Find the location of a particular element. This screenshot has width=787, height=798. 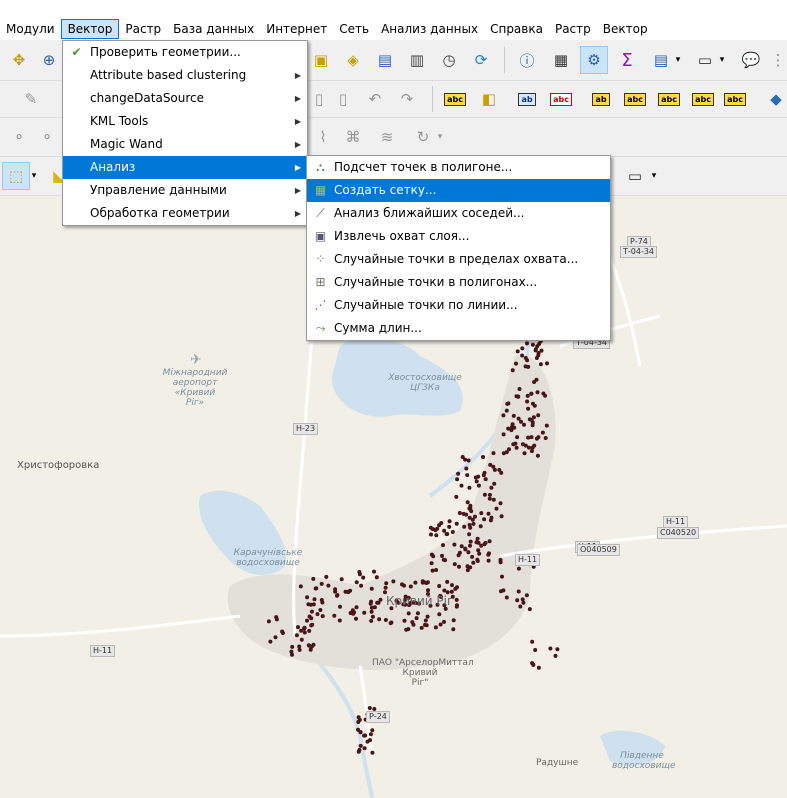

pin-label-2-icon: ab is located at coordinates (601, 99).